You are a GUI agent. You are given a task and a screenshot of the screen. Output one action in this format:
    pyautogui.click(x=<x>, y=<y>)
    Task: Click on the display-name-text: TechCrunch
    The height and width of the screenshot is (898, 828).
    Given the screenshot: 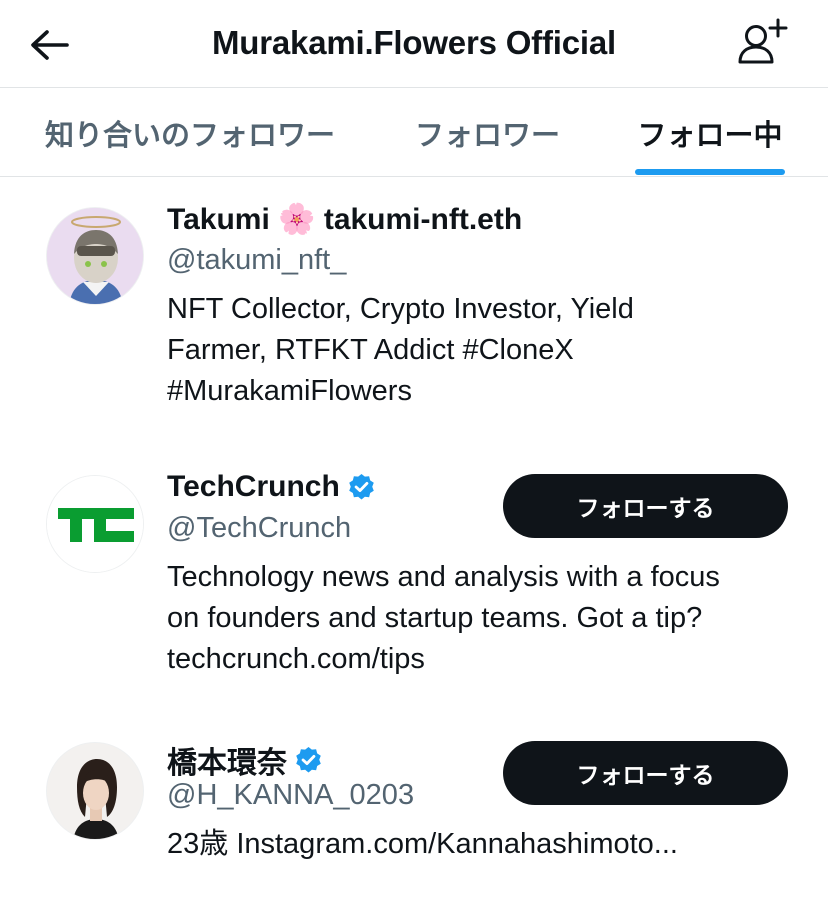 What is the action you would take?
    pyautogui.click(x=253, y=486)
    